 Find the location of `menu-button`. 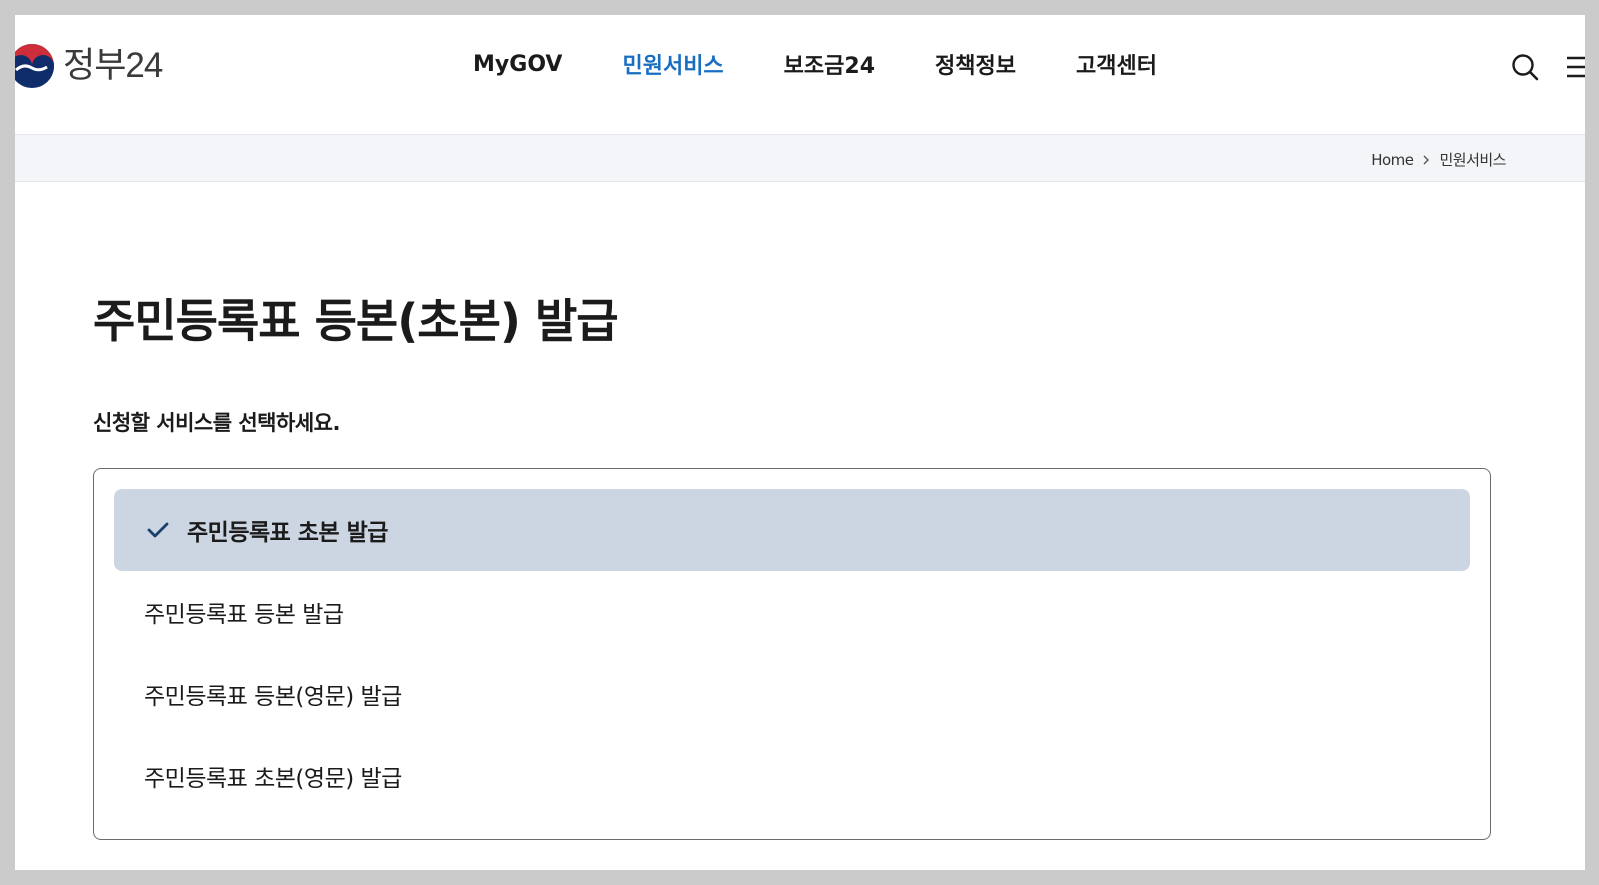

menu-button is located at coordinates (1574, 67).